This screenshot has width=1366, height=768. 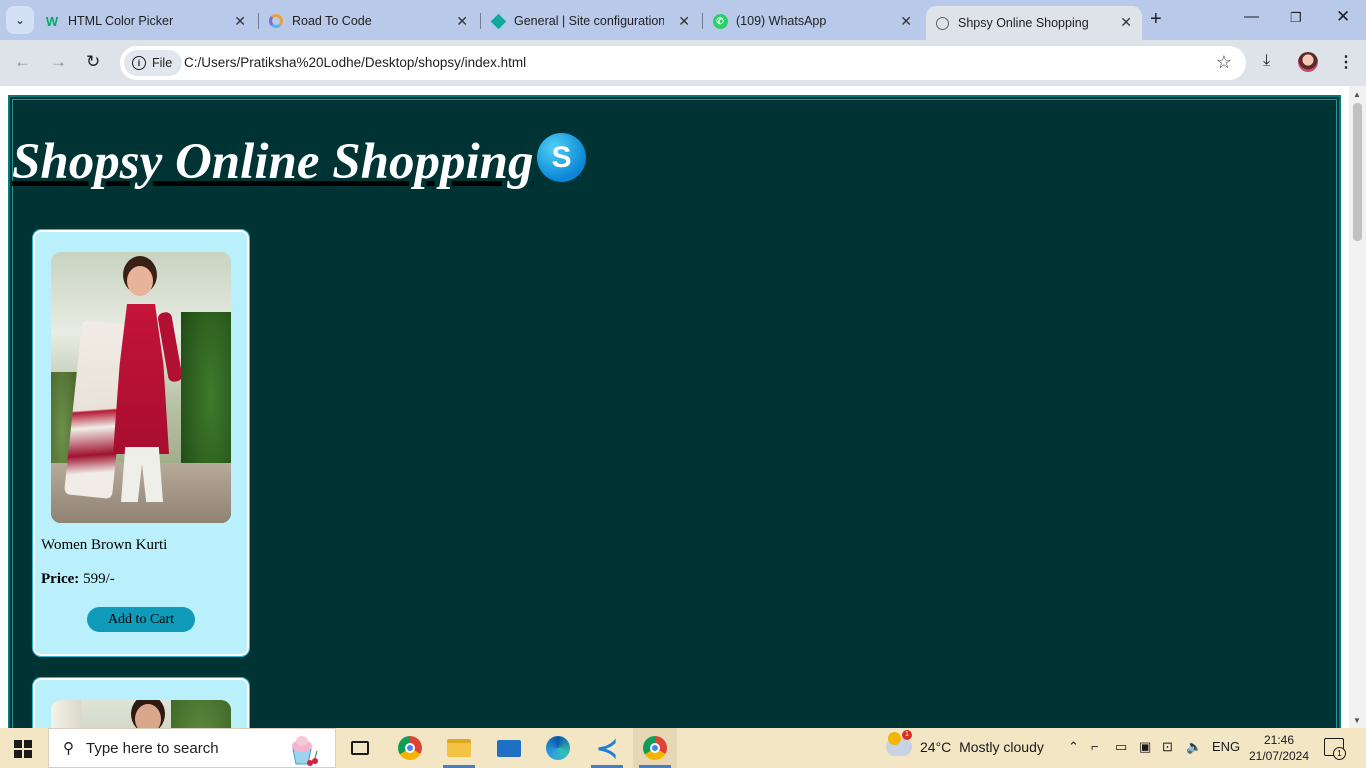 I want to click on back-arrow-icon: ←, so click(x=22, y=62).